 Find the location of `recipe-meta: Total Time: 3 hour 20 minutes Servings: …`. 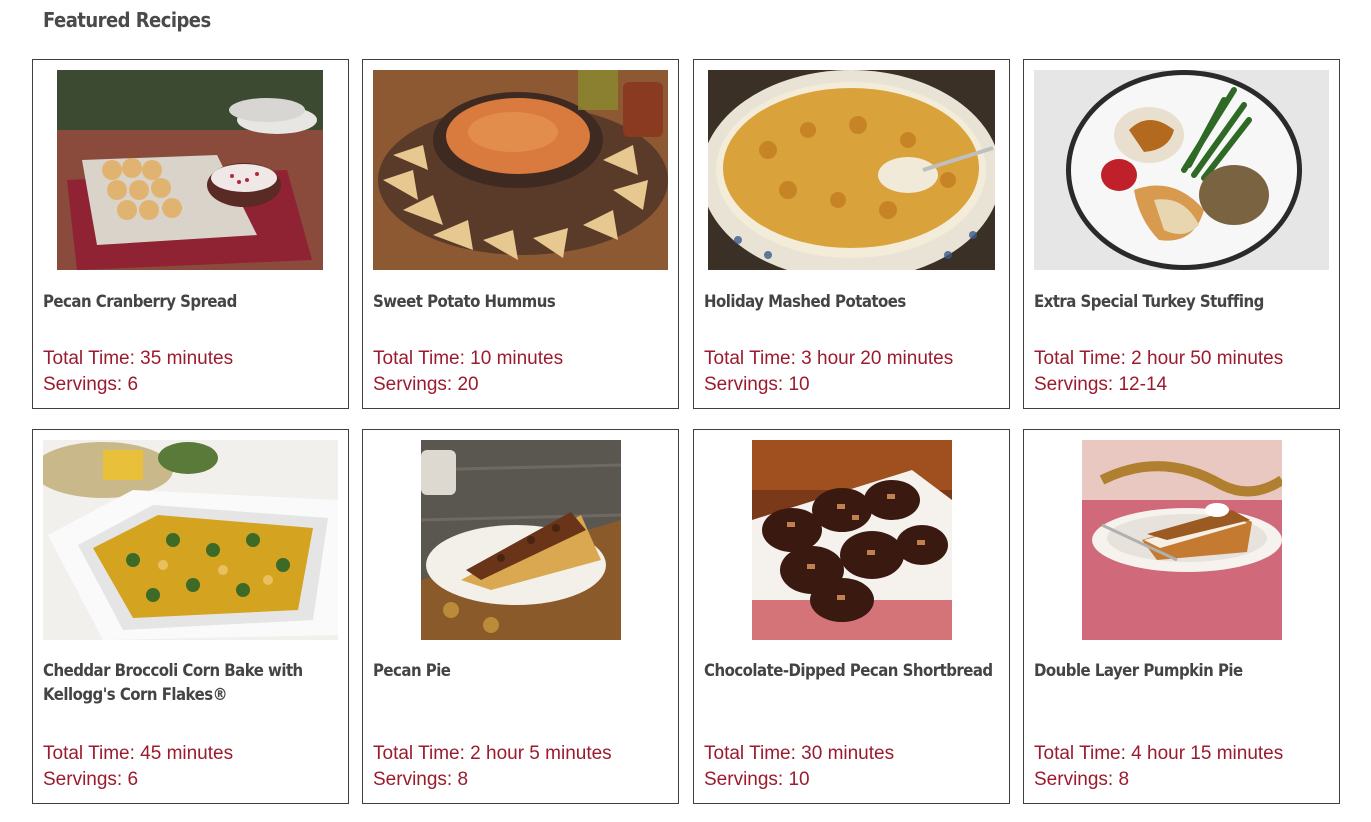

recipe-meta: Total Time: 3 hour 20 minutes Servings: … is located at coordinates (828, 372).